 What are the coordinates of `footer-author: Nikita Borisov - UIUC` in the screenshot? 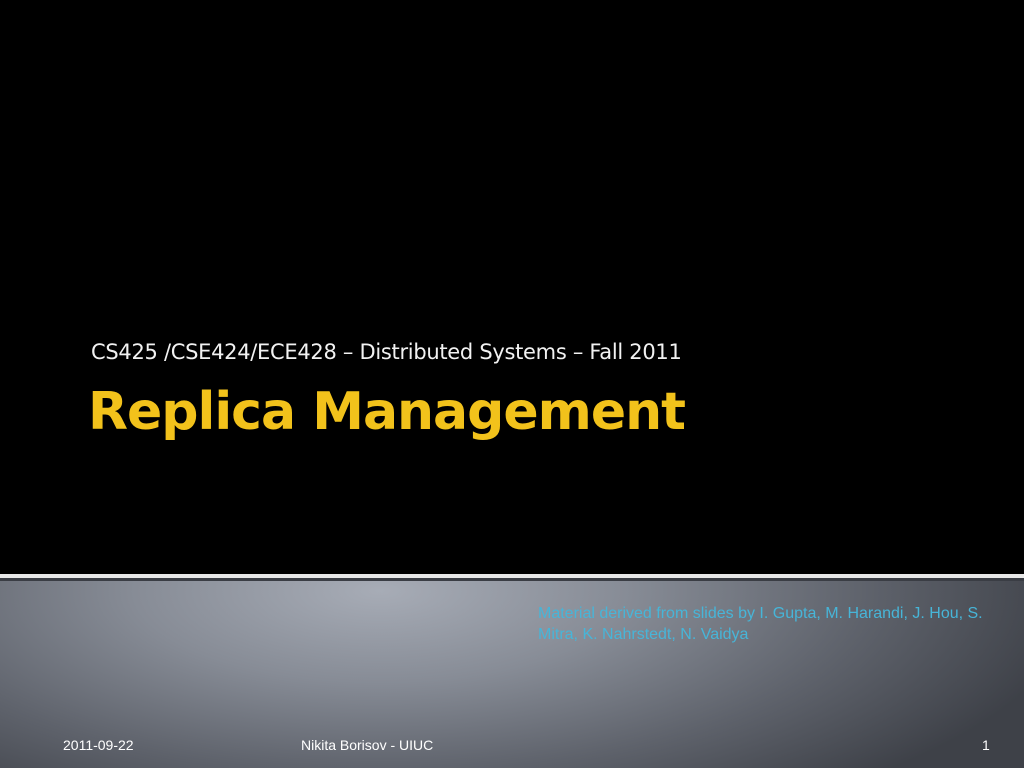 It's located at (367, 745).